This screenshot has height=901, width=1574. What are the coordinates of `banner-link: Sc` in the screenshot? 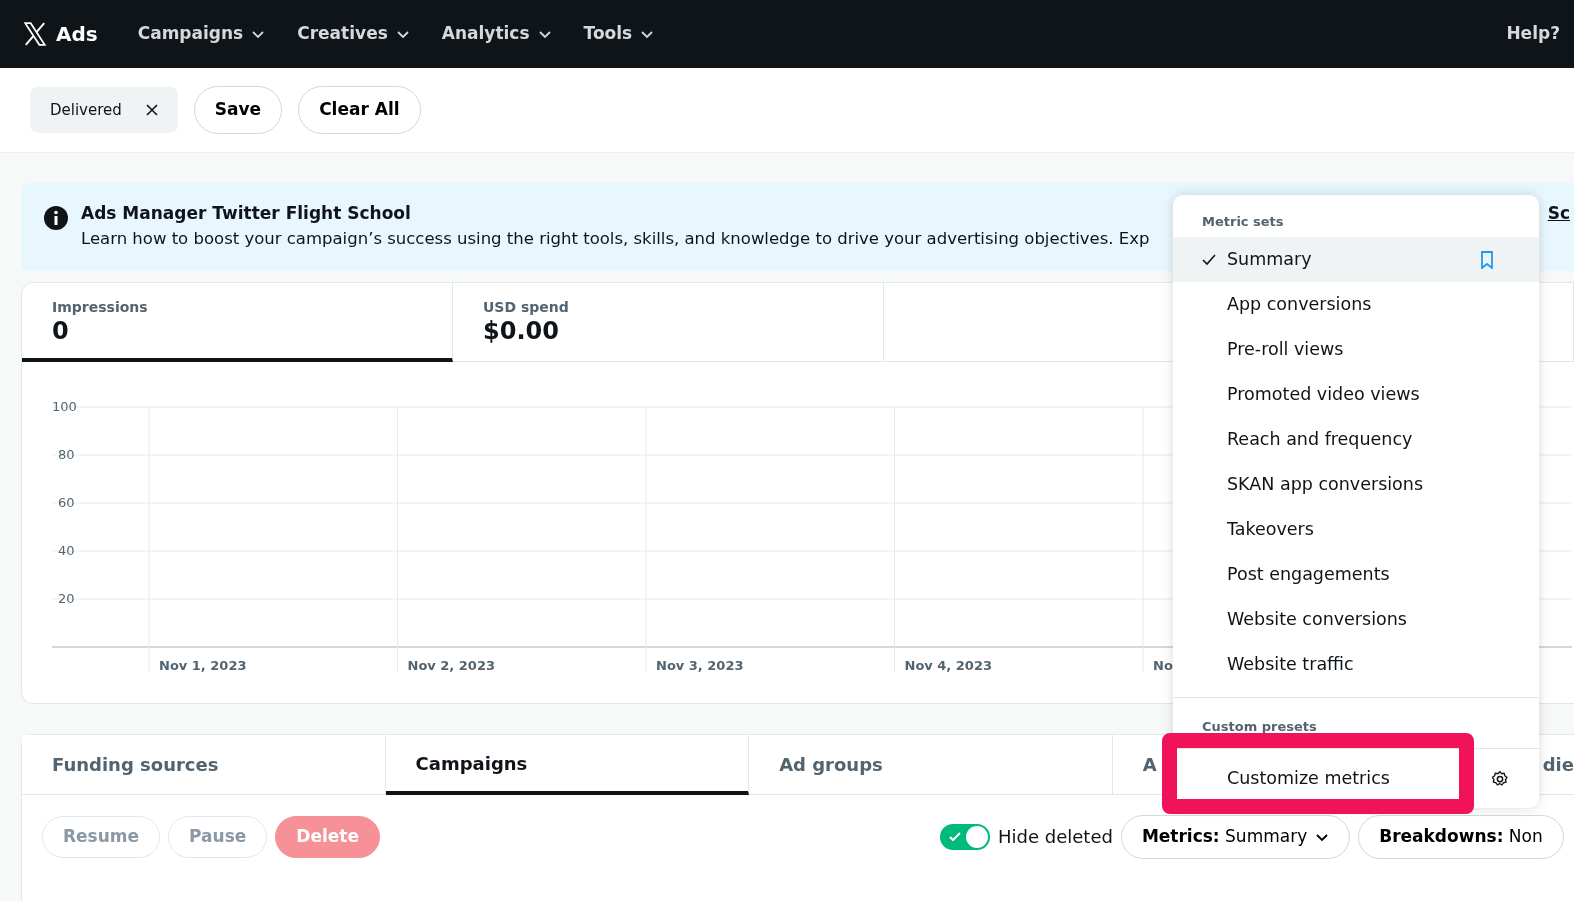 It's located at (1560, 236).